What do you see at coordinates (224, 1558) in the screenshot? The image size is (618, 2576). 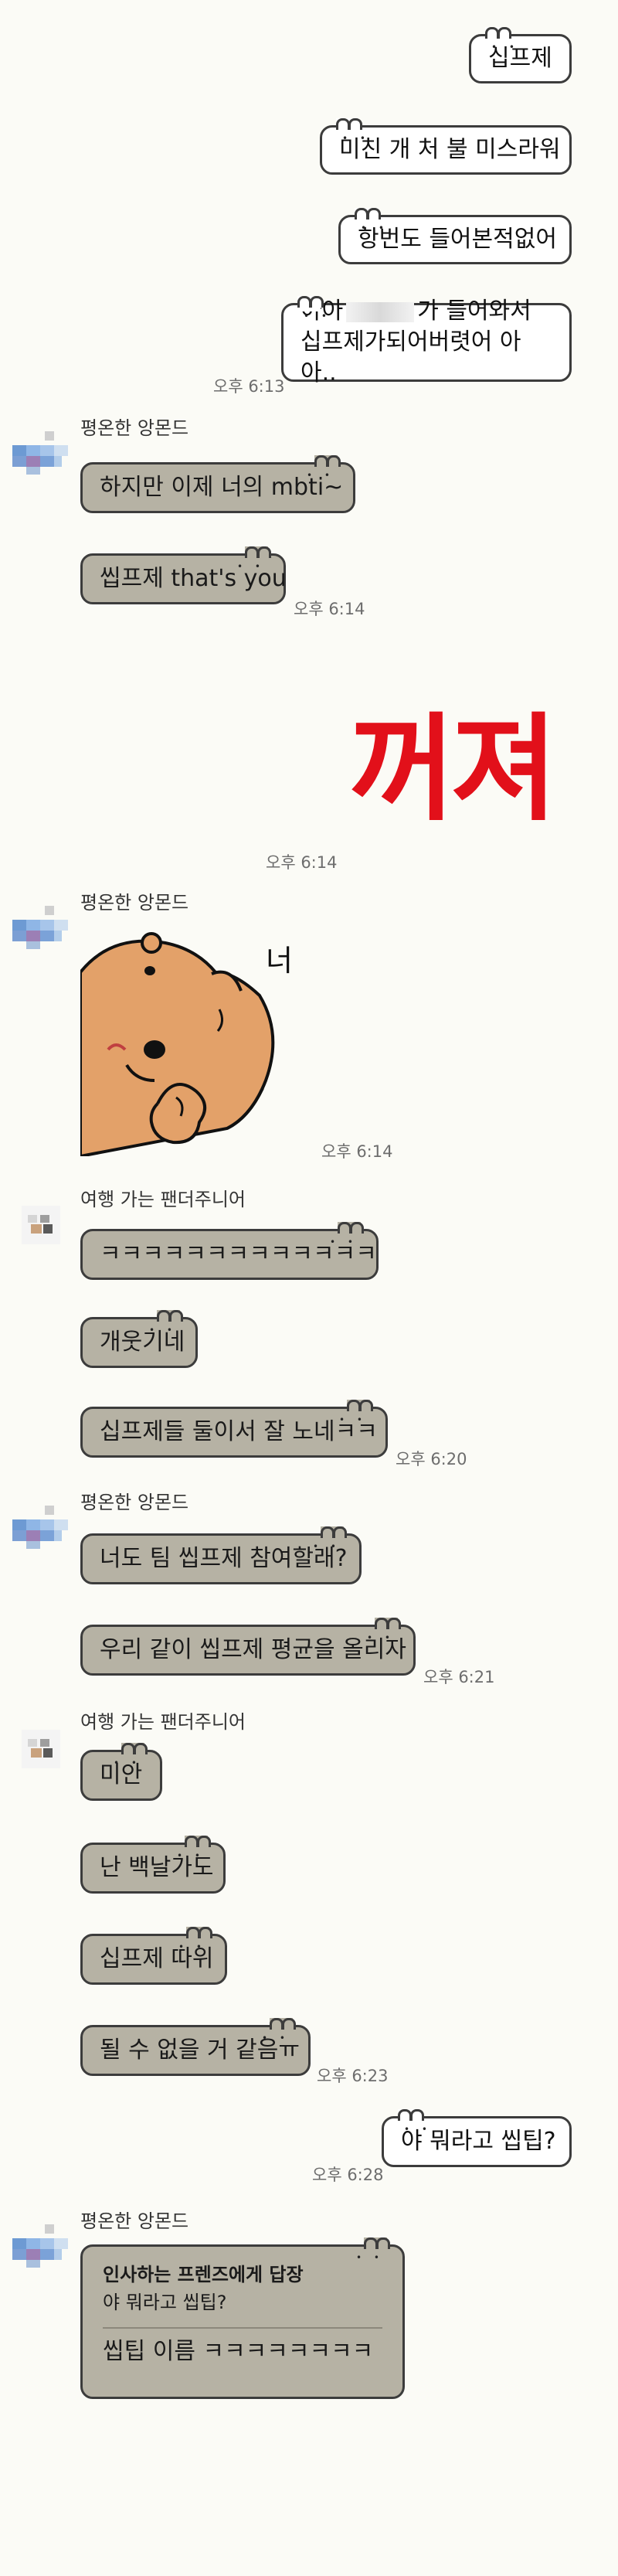 I see `message-text: 너도 팀 씹프제 참여할래?` at bounding box center [224, 1558].